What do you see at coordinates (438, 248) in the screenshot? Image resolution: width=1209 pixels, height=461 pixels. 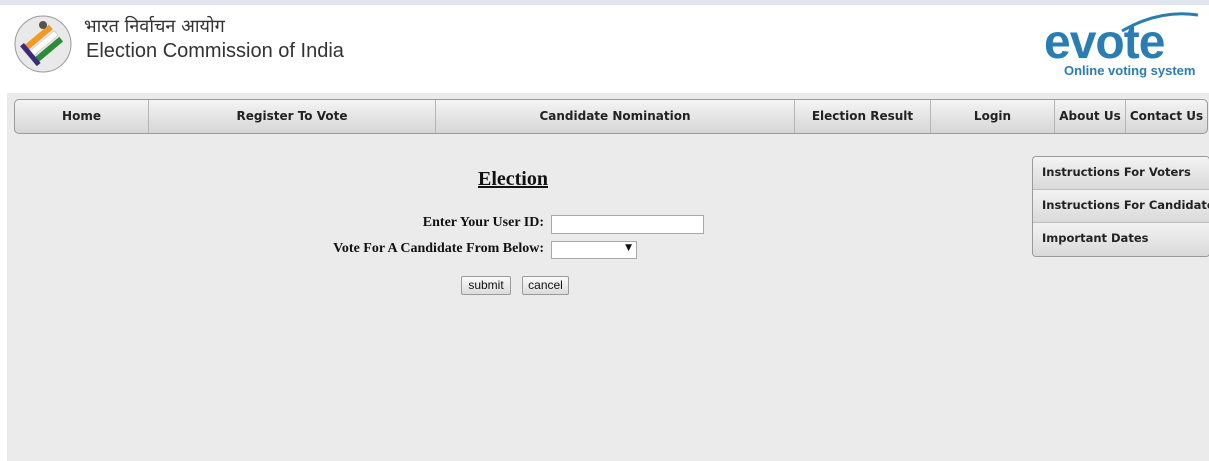 I see `candidate-label: Vote For A Candidate From Below:` at bounding box center [438, 248].